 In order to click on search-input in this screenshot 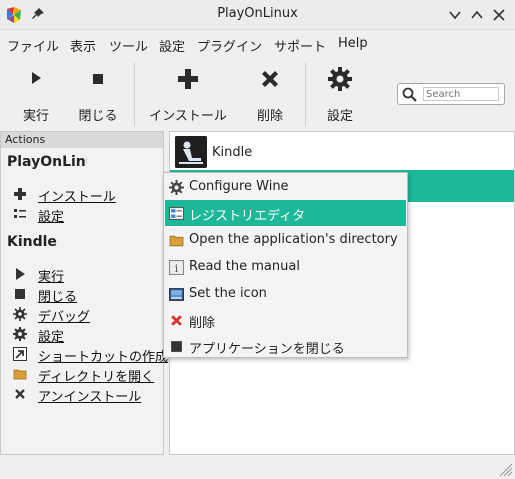, I will do `click(461, 94)`.